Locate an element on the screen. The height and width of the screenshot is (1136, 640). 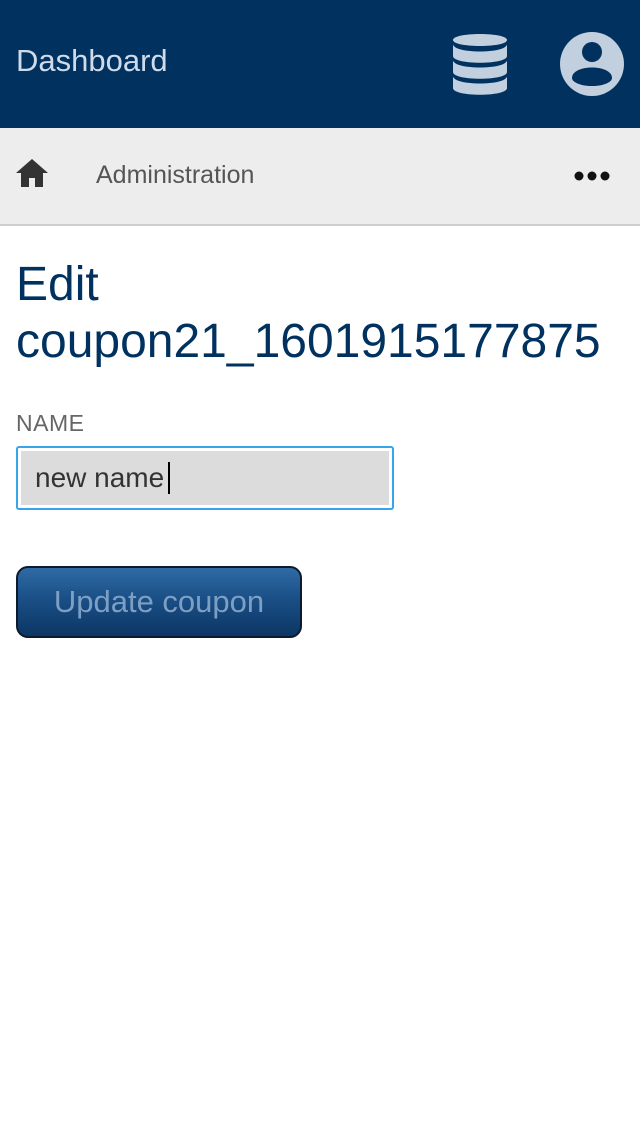
top-app-bar: Dashboard is located at coordinates (320, 64).